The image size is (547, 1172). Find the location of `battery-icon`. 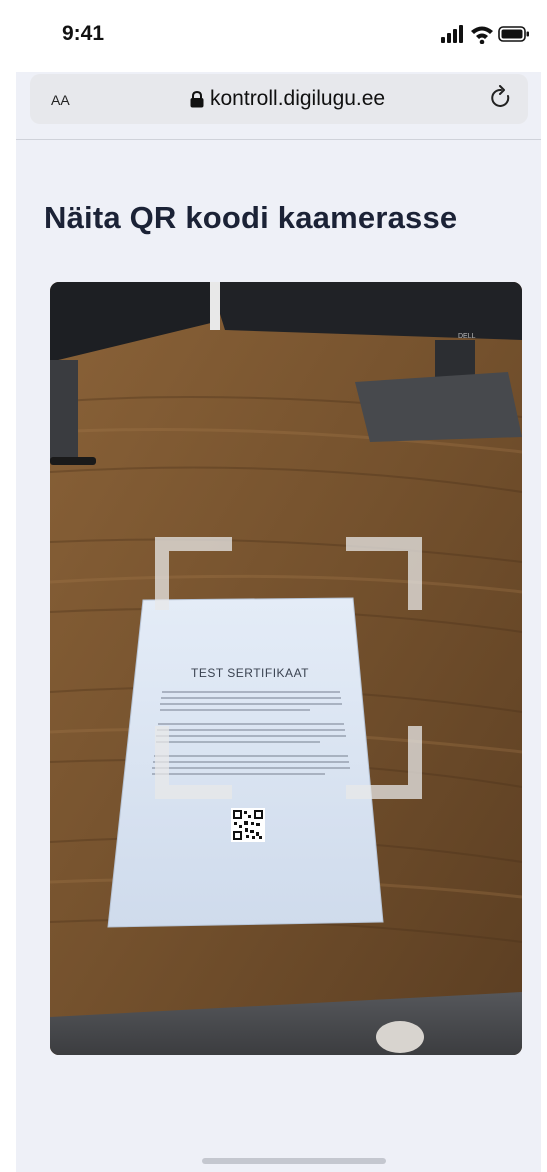

battery-icon is located at coordinates (513, 34).